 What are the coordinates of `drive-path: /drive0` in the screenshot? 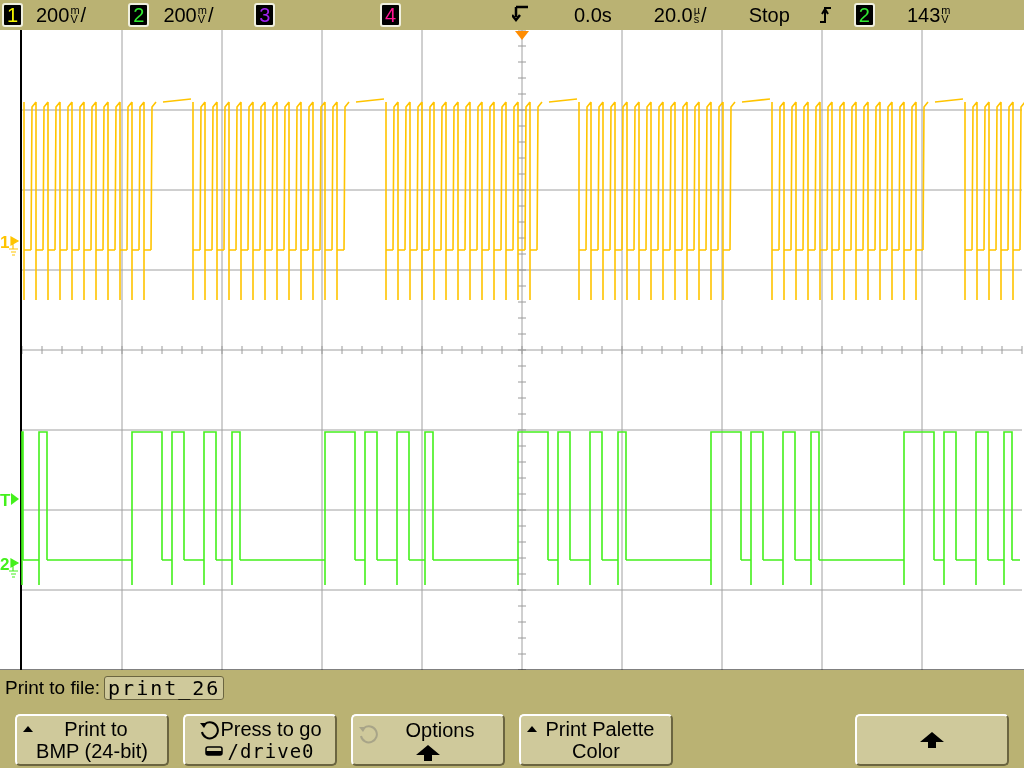 It's located at (271, 751).